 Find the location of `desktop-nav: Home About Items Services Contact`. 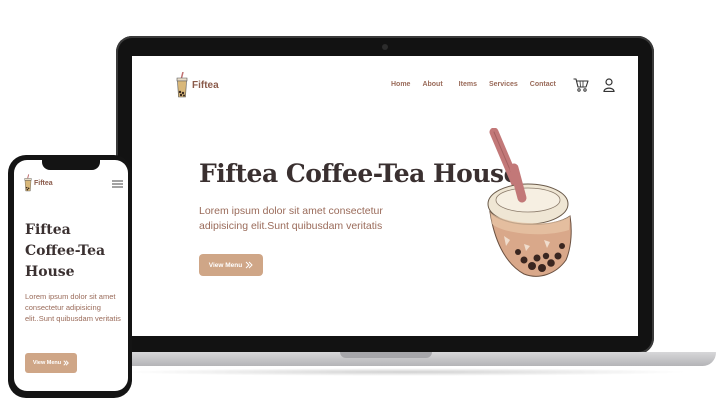

desktop-nav: Home About Items Services Contact is located at coordinates (473, 84).